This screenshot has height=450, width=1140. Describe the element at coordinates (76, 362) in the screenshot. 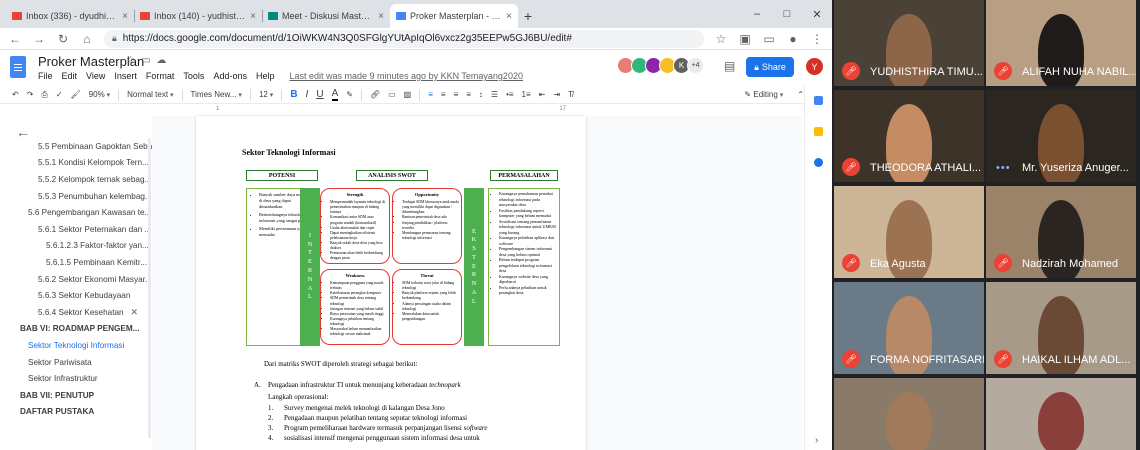

I see `outline-item: Sektor Pariwisata` at that location.